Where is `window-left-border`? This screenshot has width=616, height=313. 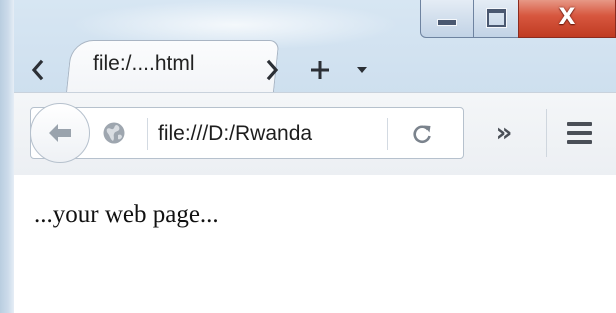 window-left-border is located at coordinates (7, 156).